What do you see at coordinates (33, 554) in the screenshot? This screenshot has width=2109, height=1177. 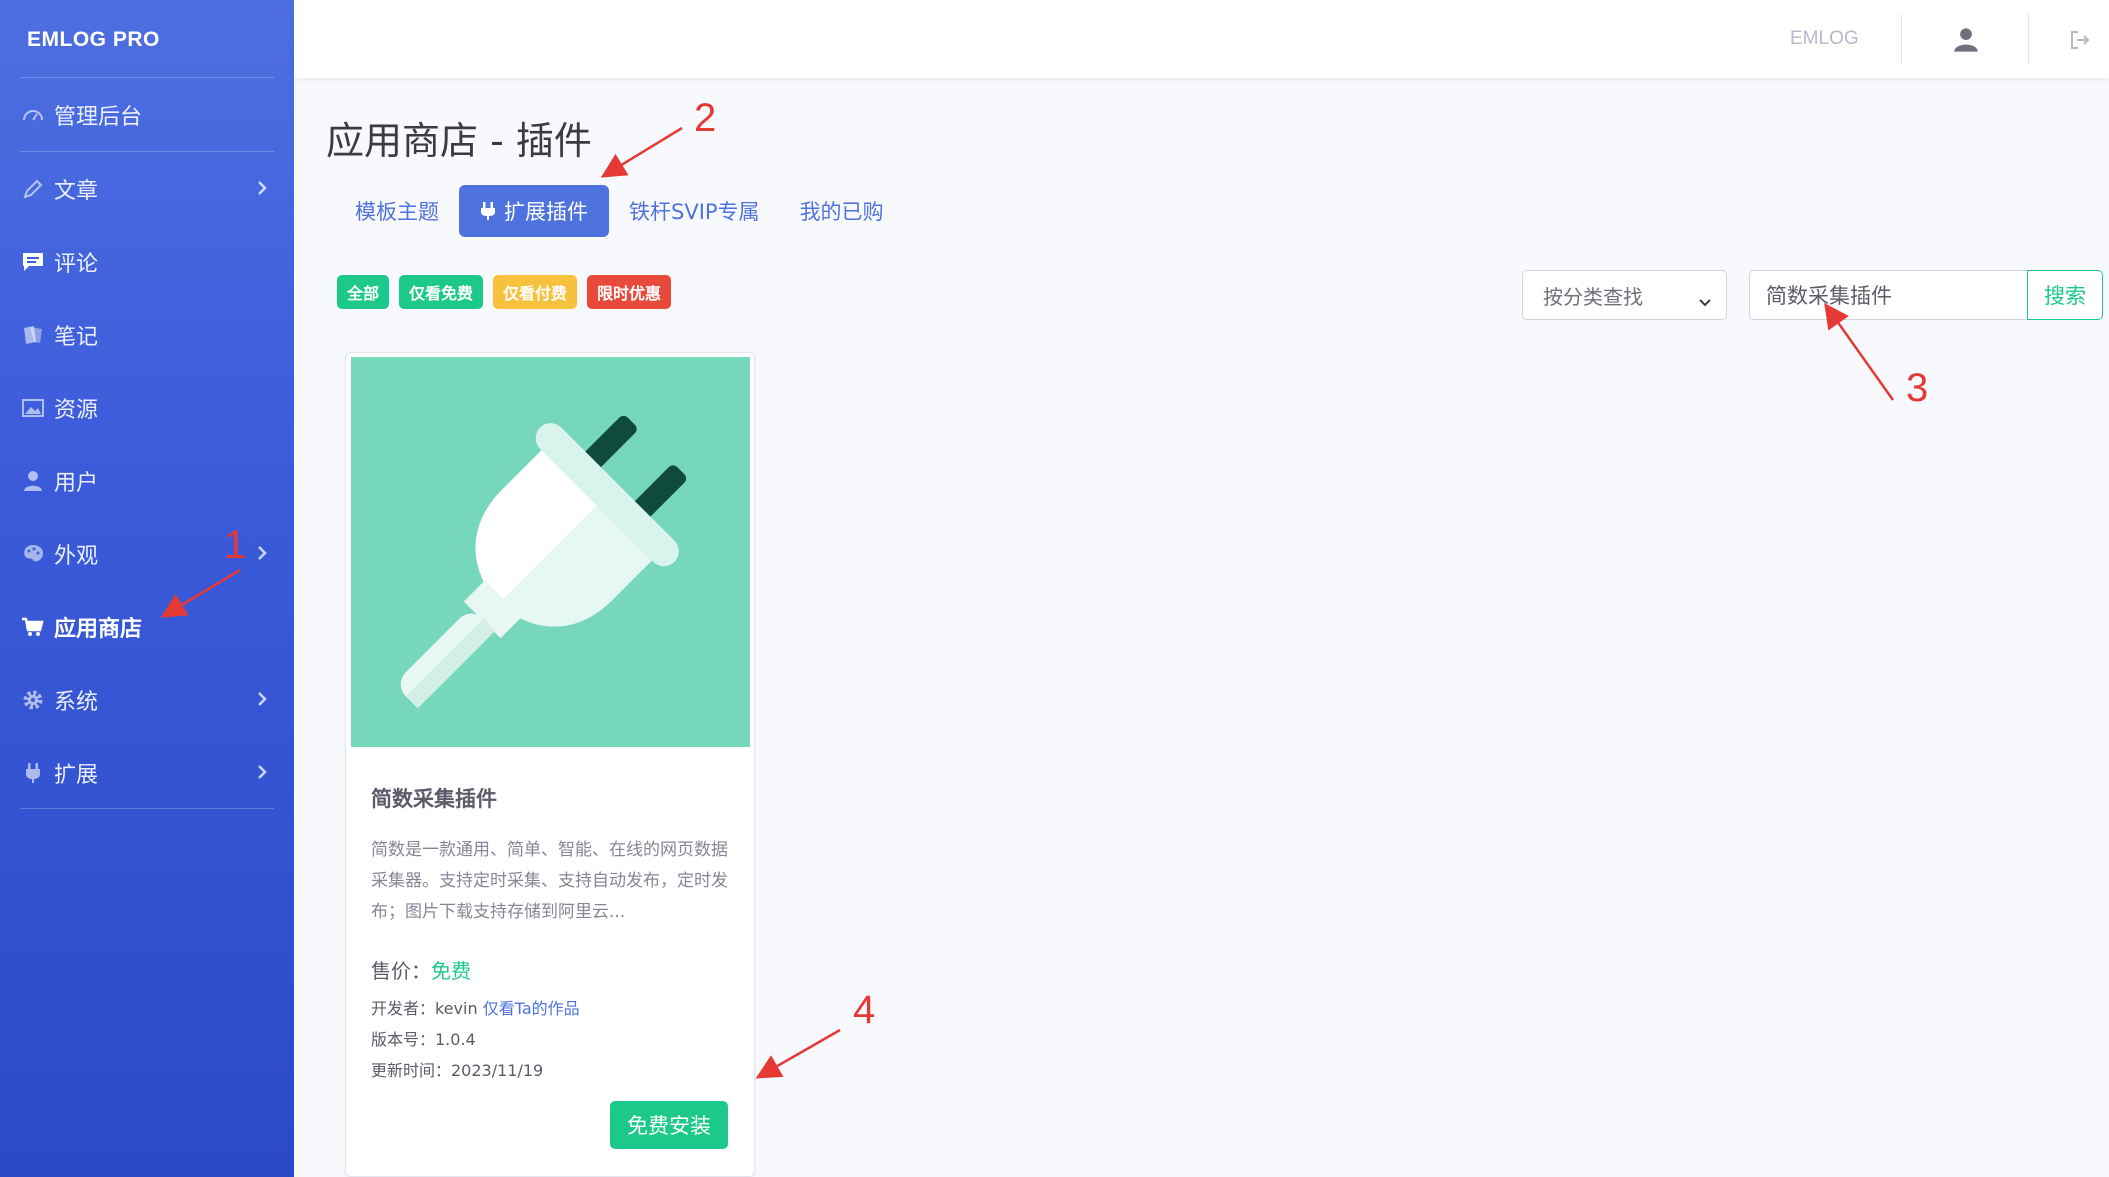 I see `palette-icon` at bounding box center [33, 554].